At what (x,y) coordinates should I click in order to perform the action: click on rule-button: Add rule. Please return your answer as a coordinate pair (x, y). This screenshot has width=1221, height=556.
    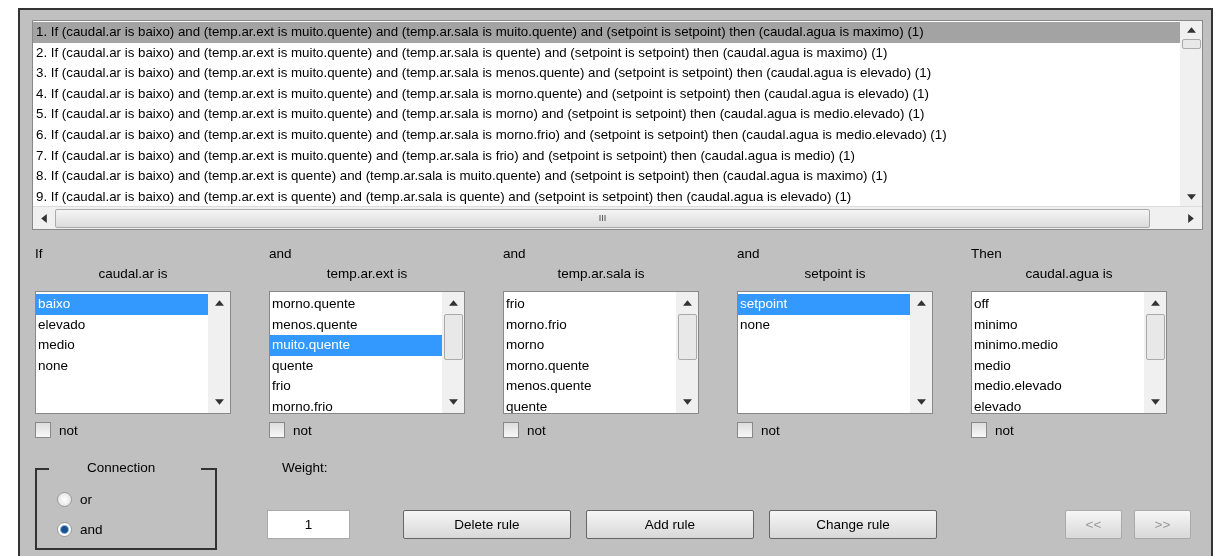
    Looking at the image, I should click on (670, 524).